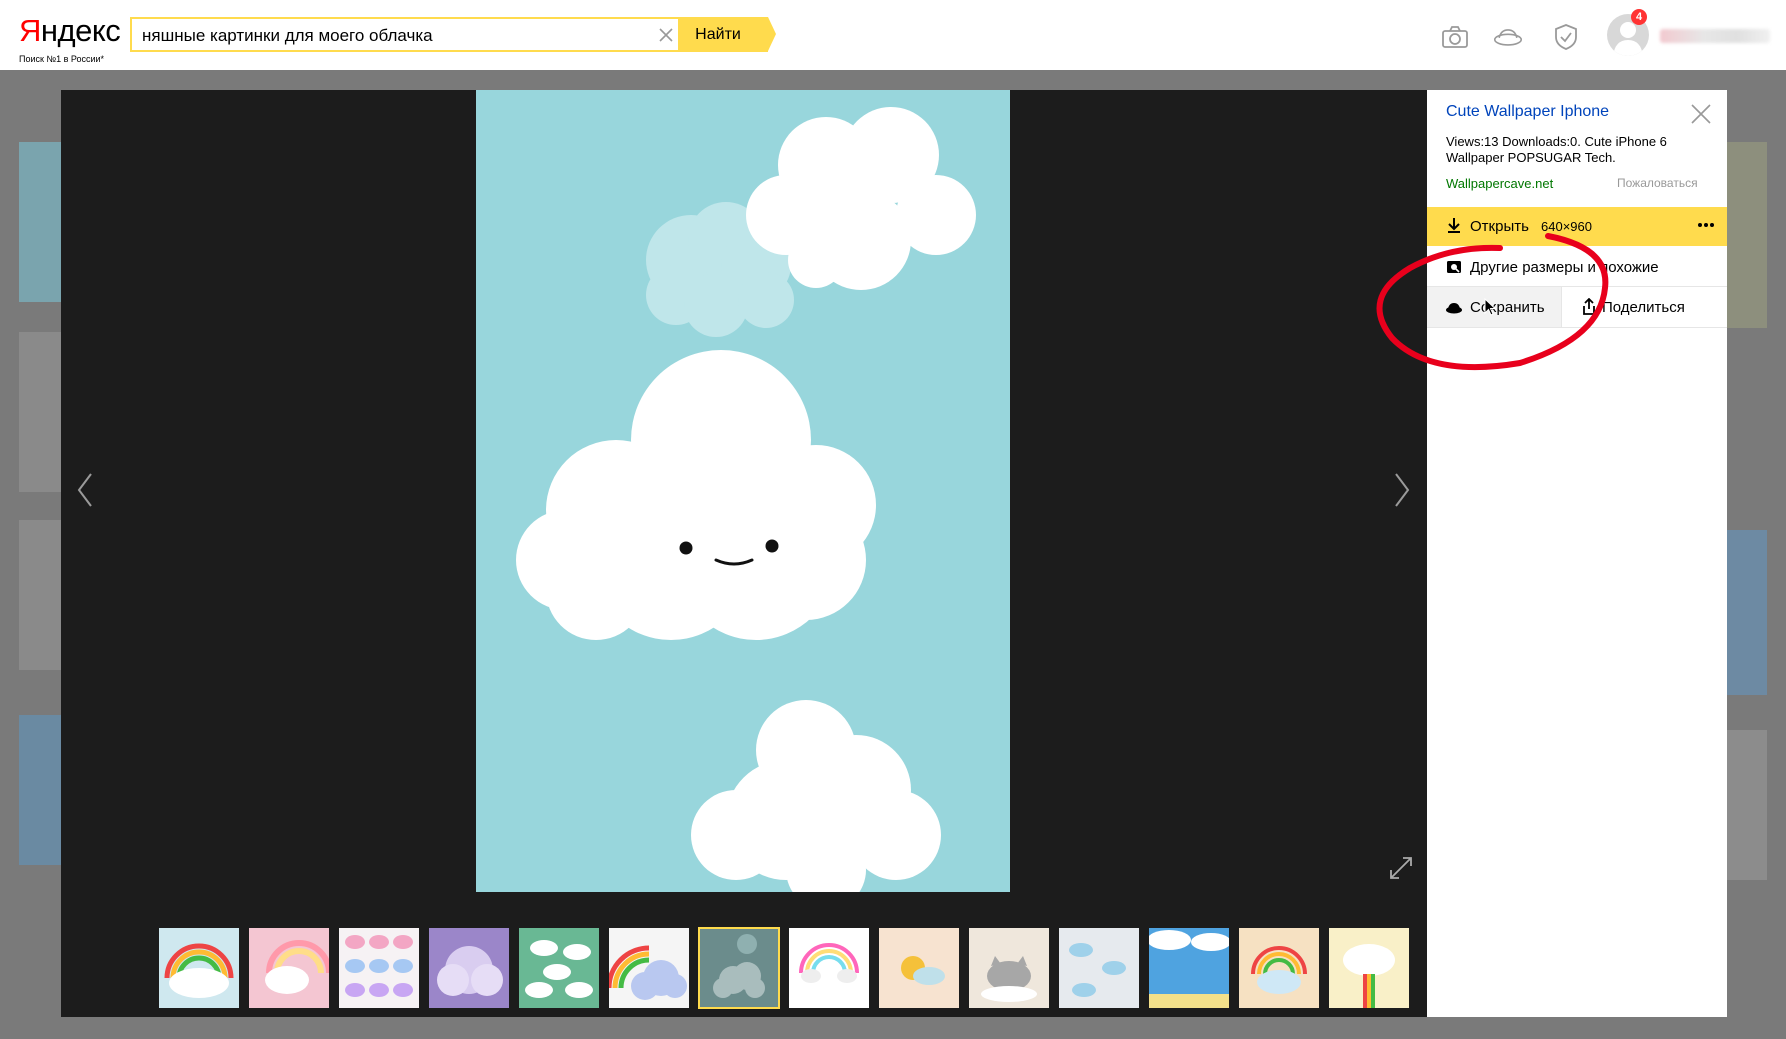 This screenshot has width=1786, height=1039. Describe the element at coordinates (1454, 225) in the screenshot. I see `download-icon` at that location.